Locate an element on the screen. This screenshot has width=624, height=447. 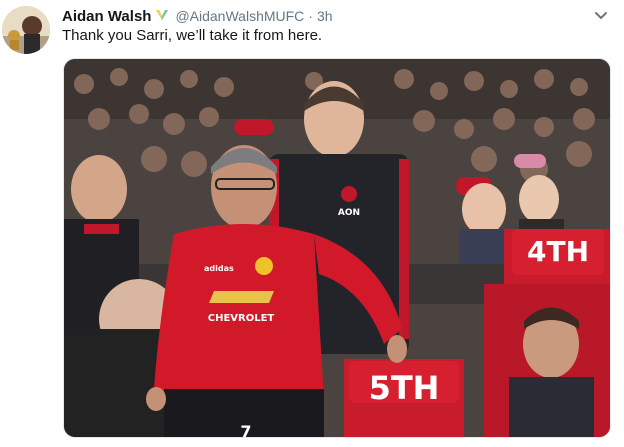
sign-4th: 4TH is located at coordinates (558, 251).